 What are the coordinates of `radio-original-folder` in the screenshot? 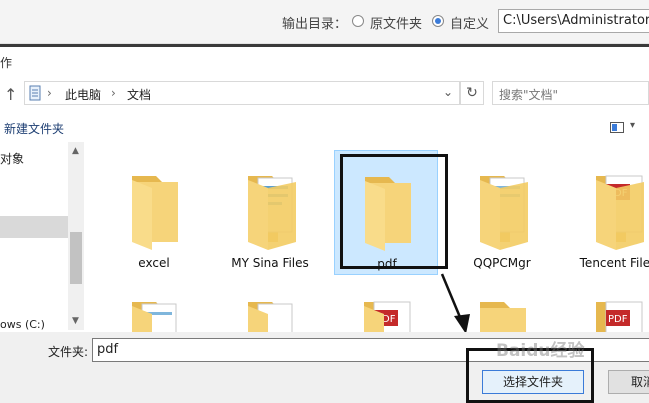 It's located at (358, 21).